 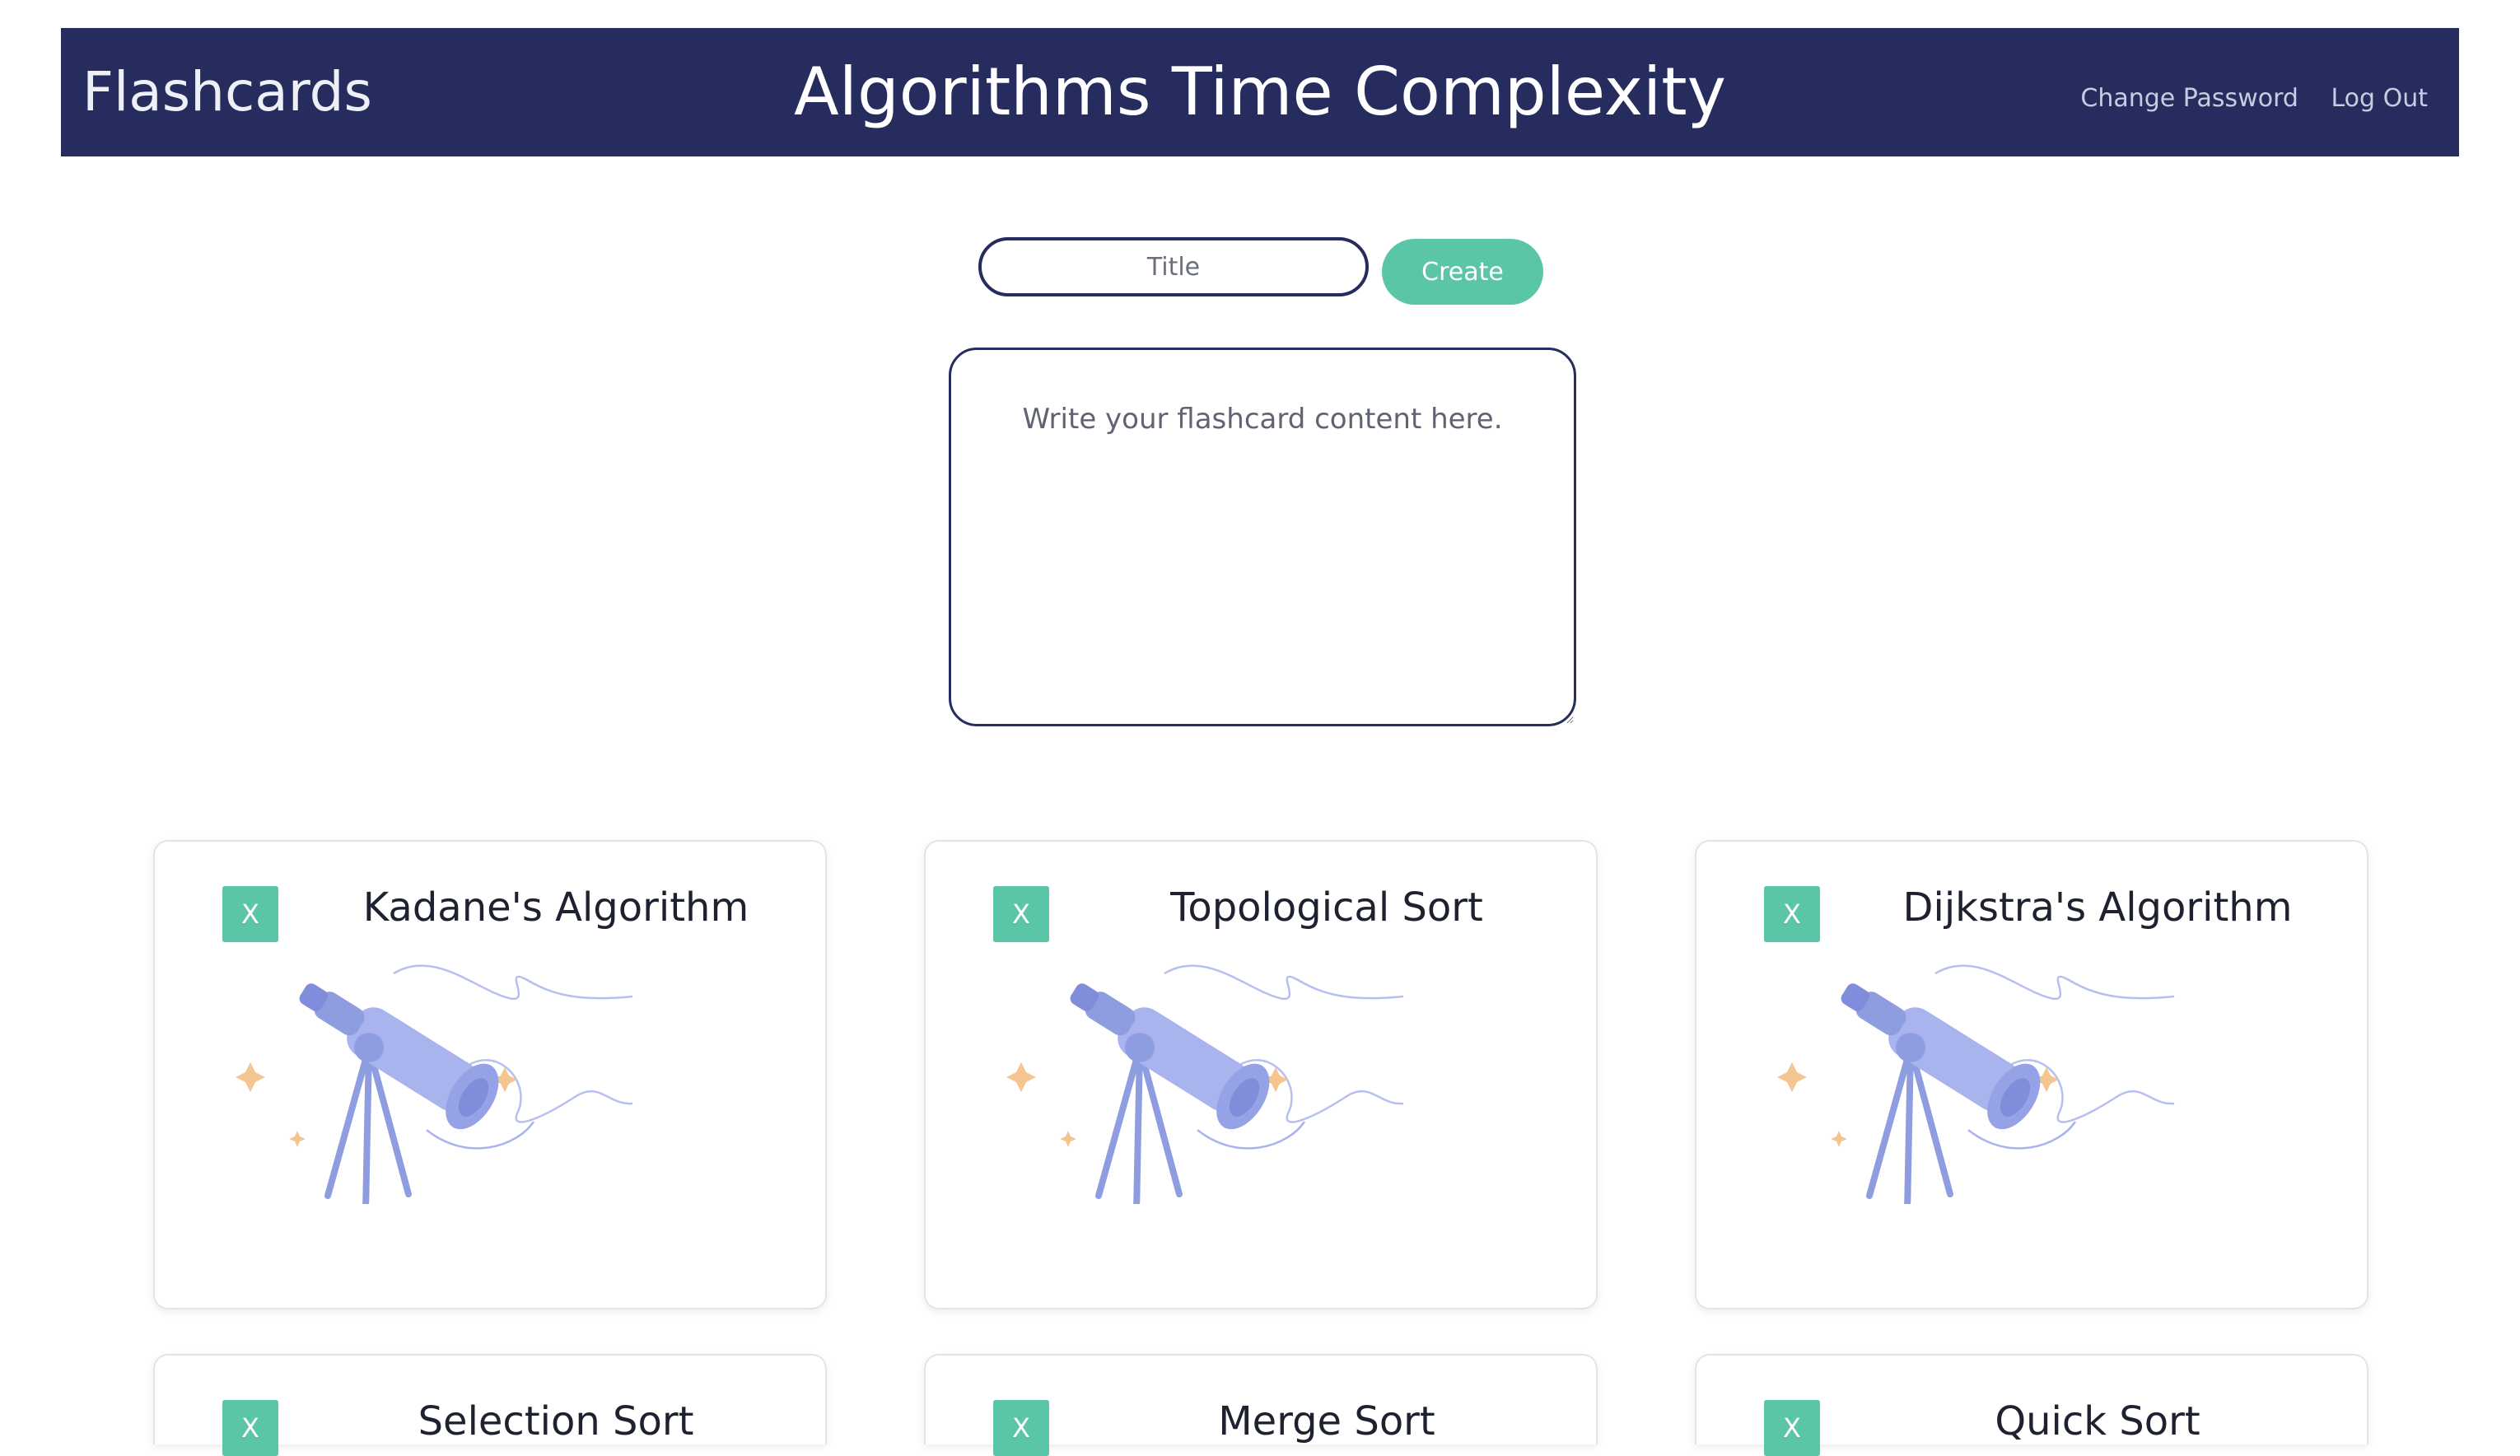 I want to click on nav-links: Change Password Log Out, so click(x=2242, y=92).